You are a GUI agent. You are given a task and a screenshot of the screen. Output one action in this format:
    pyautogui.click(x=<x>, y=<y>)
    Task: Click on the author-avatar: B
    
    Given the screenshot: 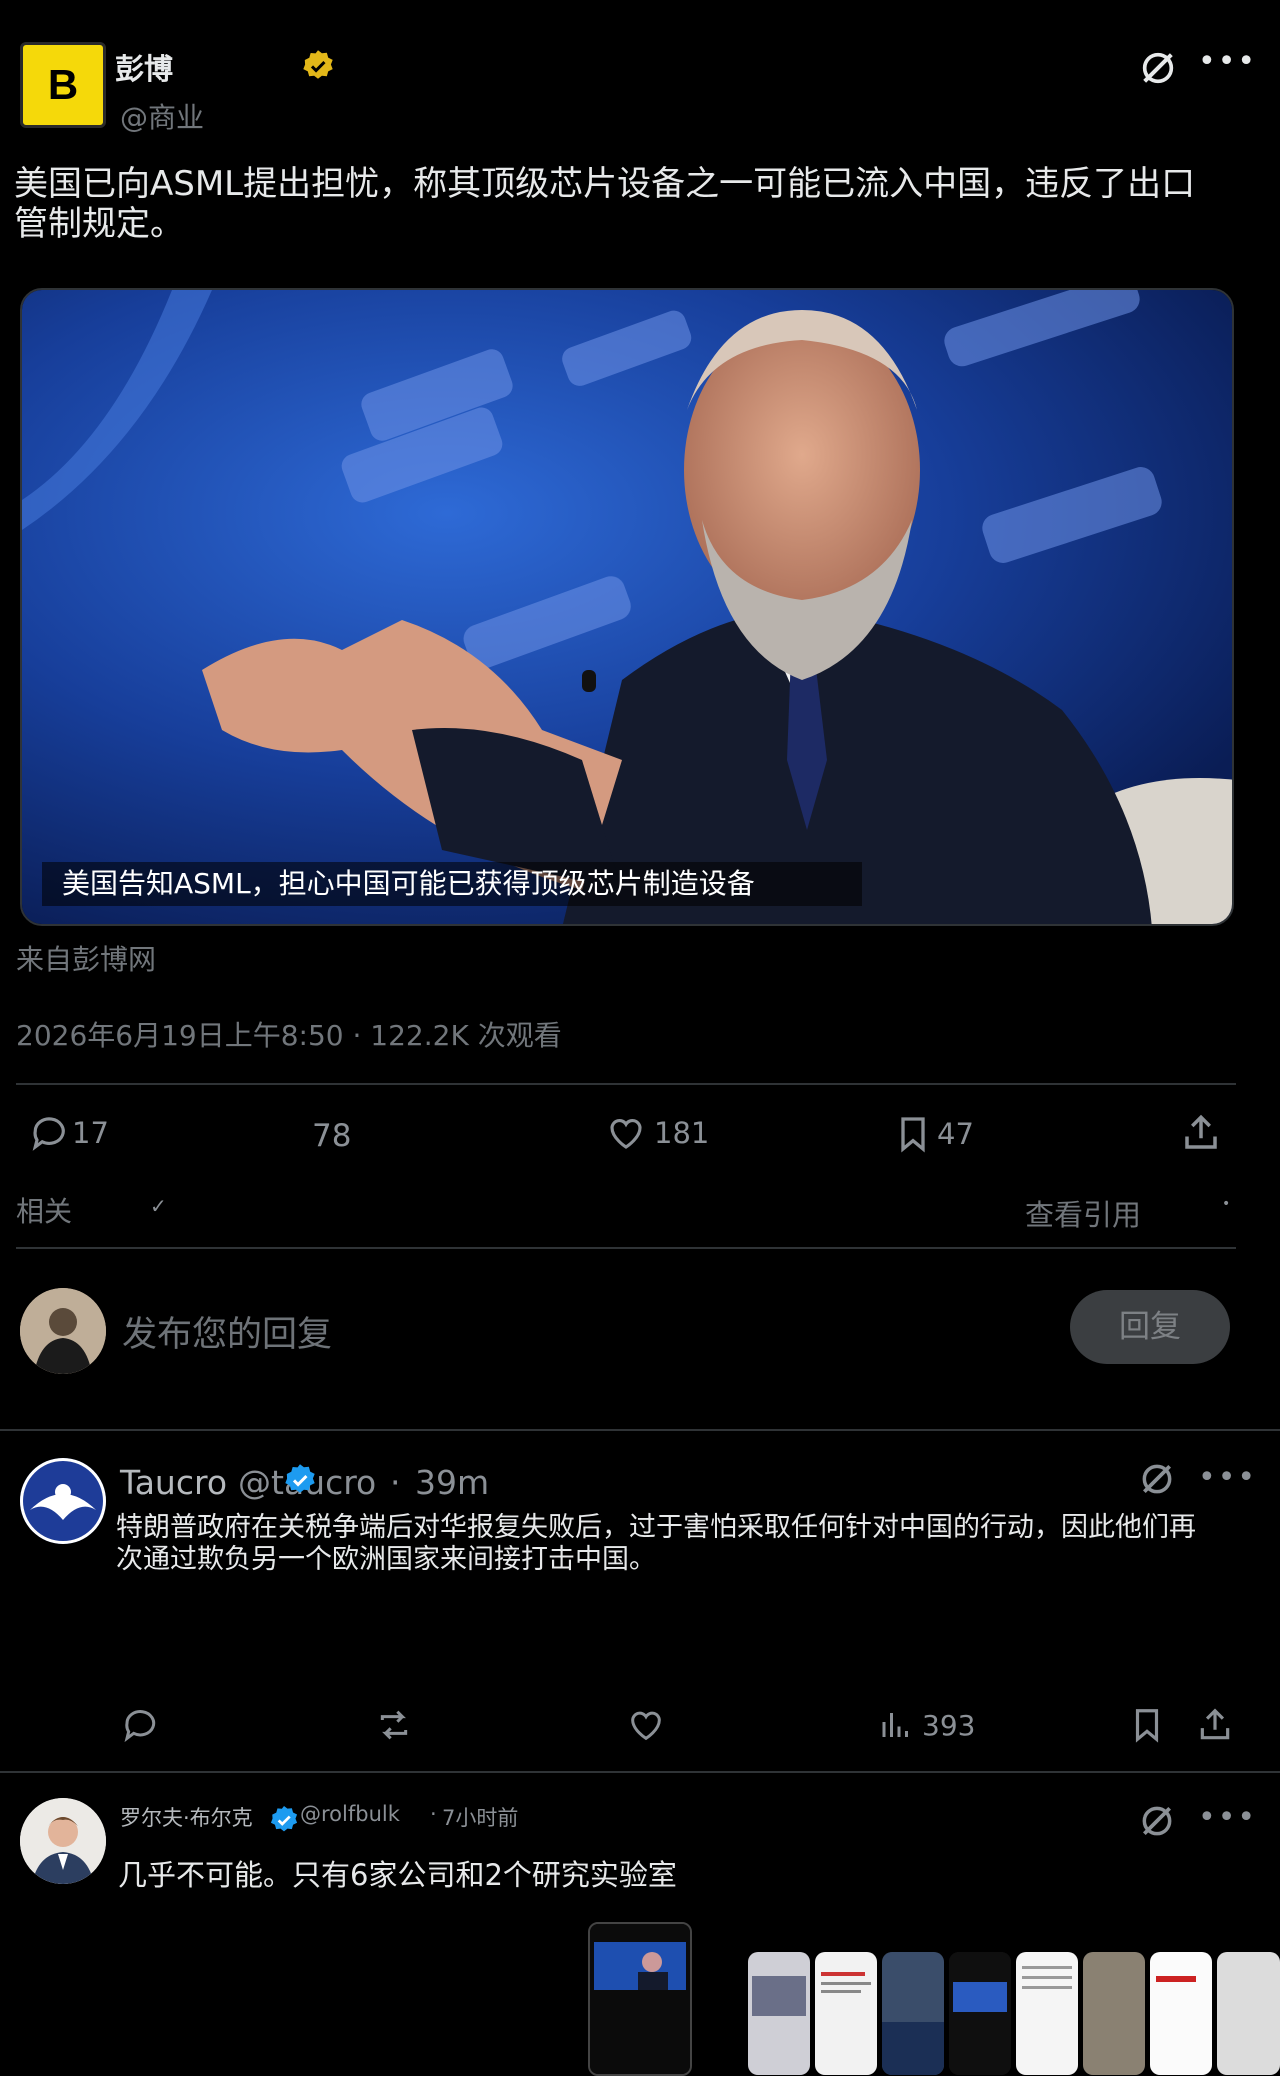 What is the action you would take?
    pyautogui.click(x=63, y=85)
    